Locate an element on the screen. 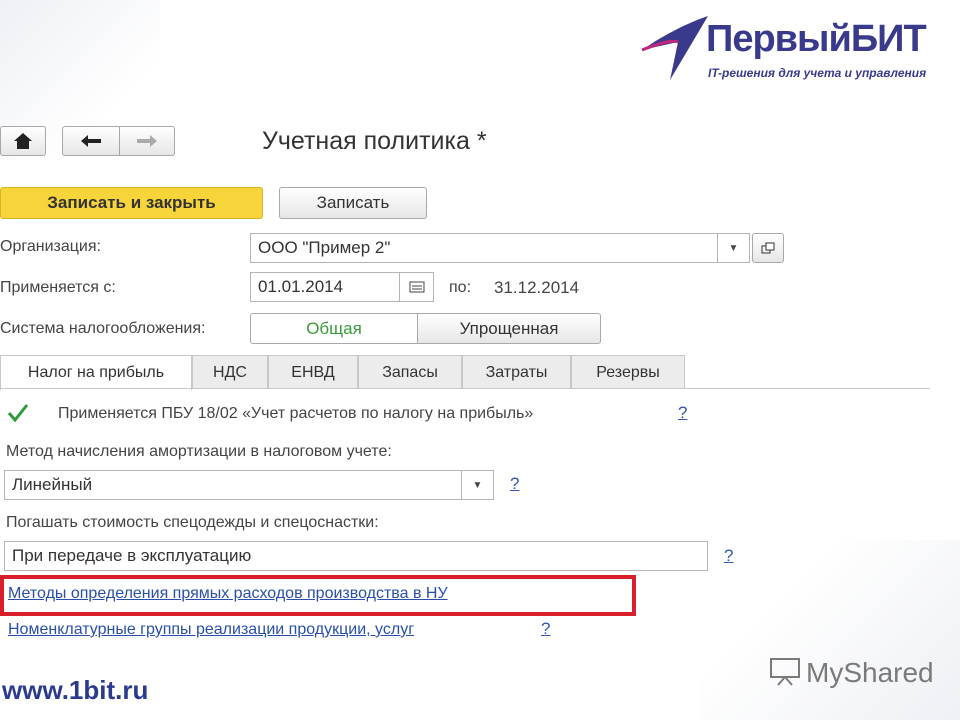 Image resolution: width=960 pixels, height=720 pixels. open-organization-button is located at coordinates (768, 248).